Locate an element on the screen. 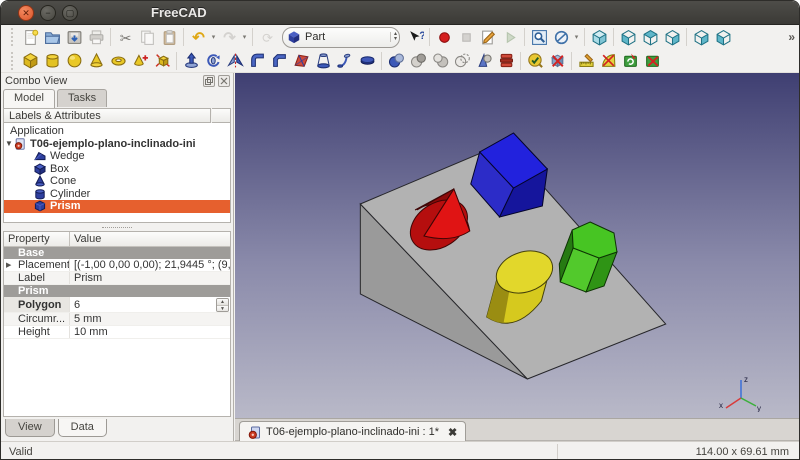  part-common-icon is located at coordinates (462, 61).